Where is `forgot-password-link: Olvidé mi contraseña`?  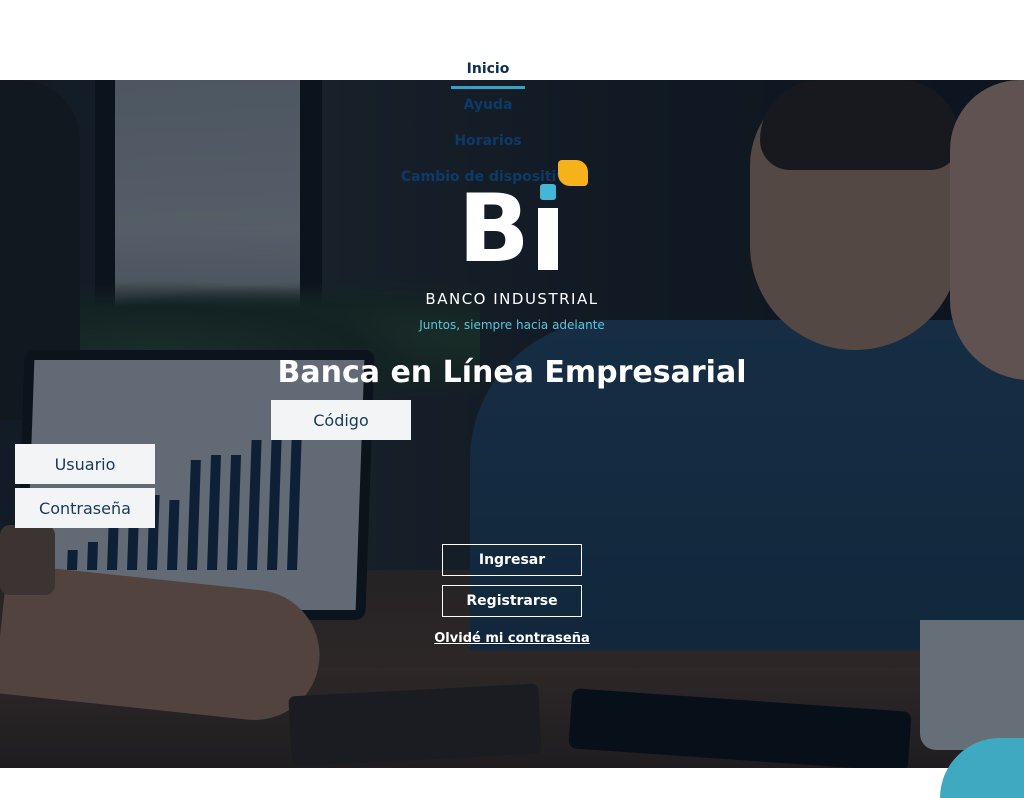
forgot-password-link: Olvidé mi contraseña is located at coordinates (512, 638).